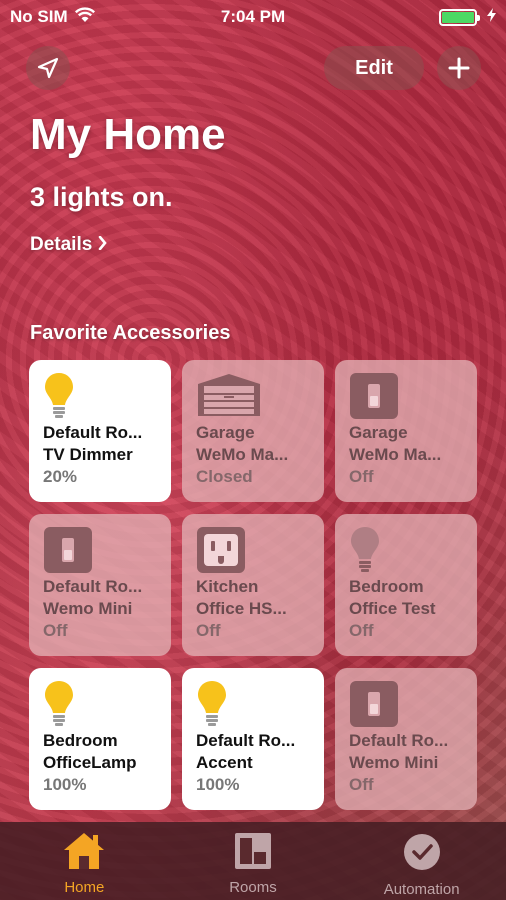  What do you see at coordinates (61, 244) in the screenshot?
I see `details-label: Details` at bounding box center [61, 244].